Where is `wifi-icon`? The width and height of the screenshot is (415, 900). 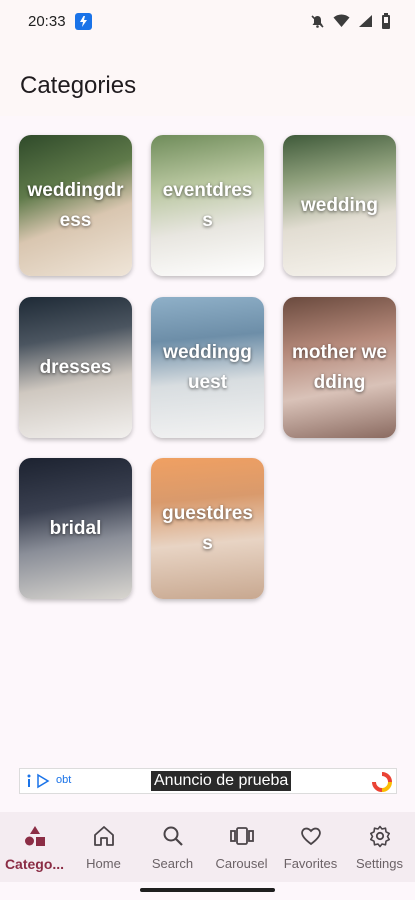 wifi-icon is located at coordinates (341, 23).